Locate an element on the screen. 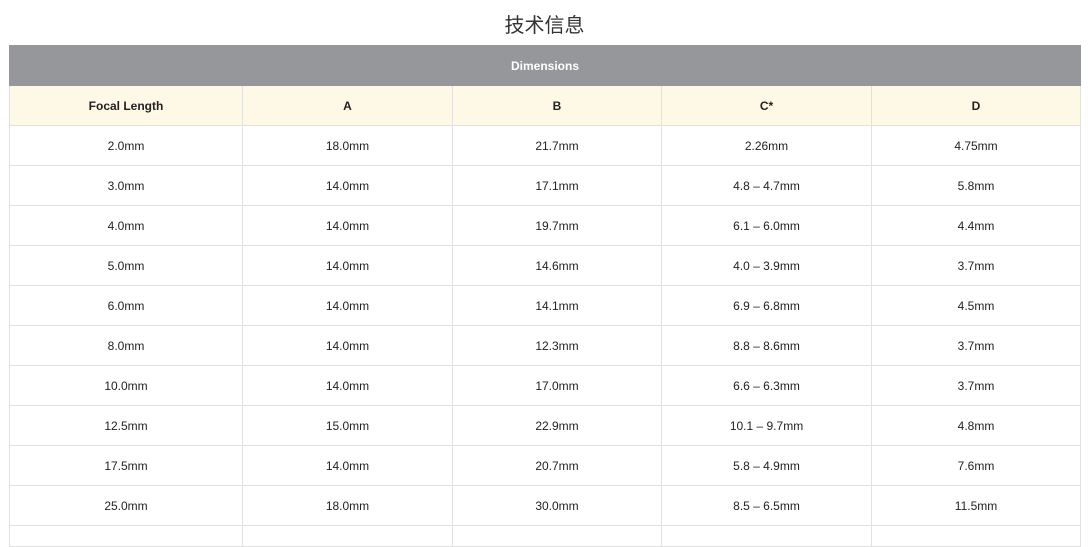  group-header-row: Dimensions is located at coordinates (545, 65).